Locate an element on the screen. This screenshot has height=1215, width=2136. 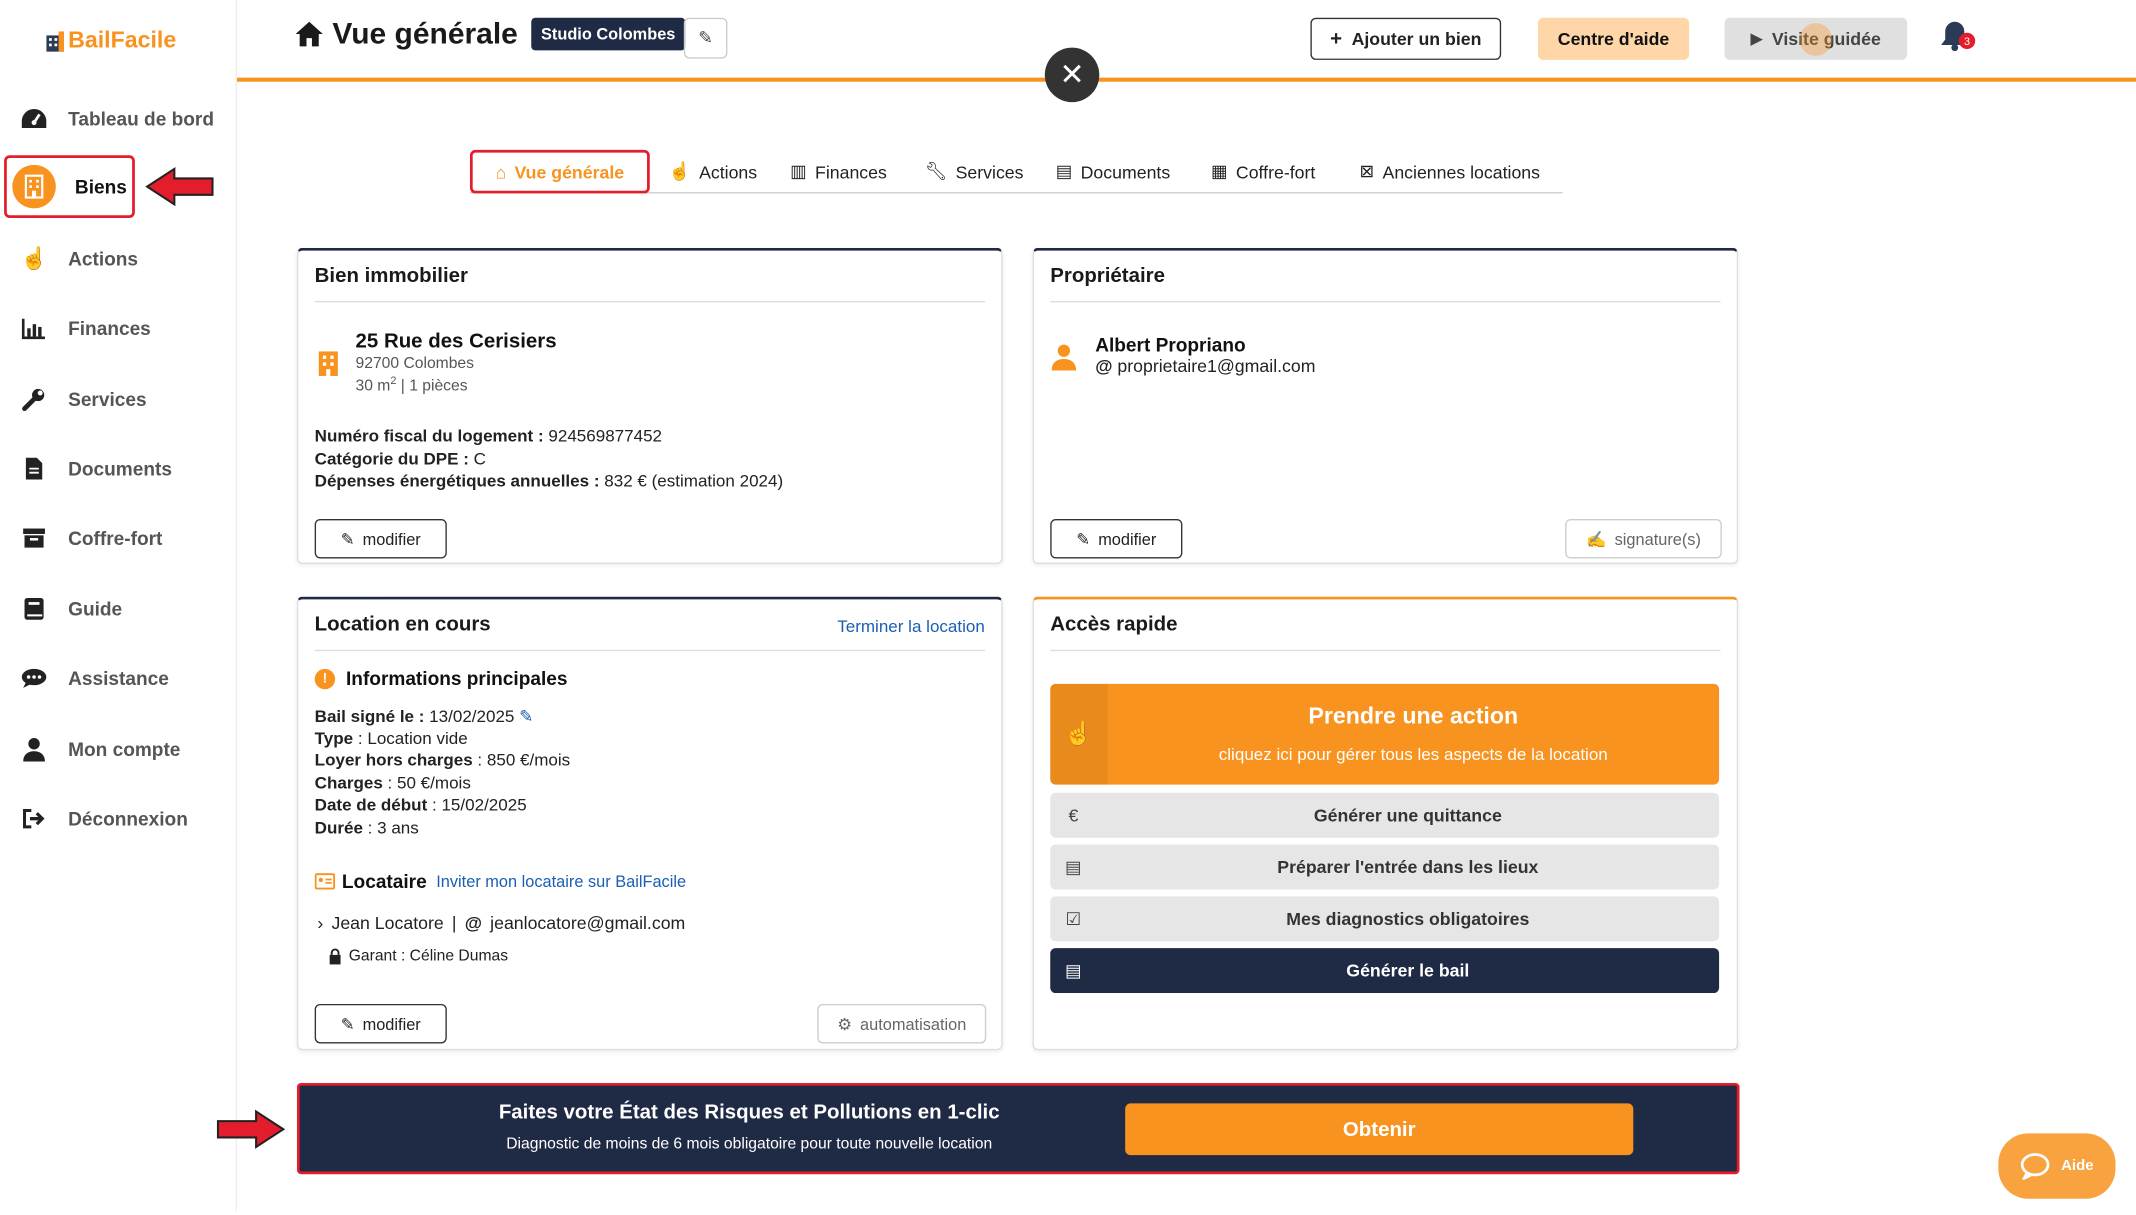
tenant-email: jeanlocatore@gmail.com is located at coordinates (588, 923).